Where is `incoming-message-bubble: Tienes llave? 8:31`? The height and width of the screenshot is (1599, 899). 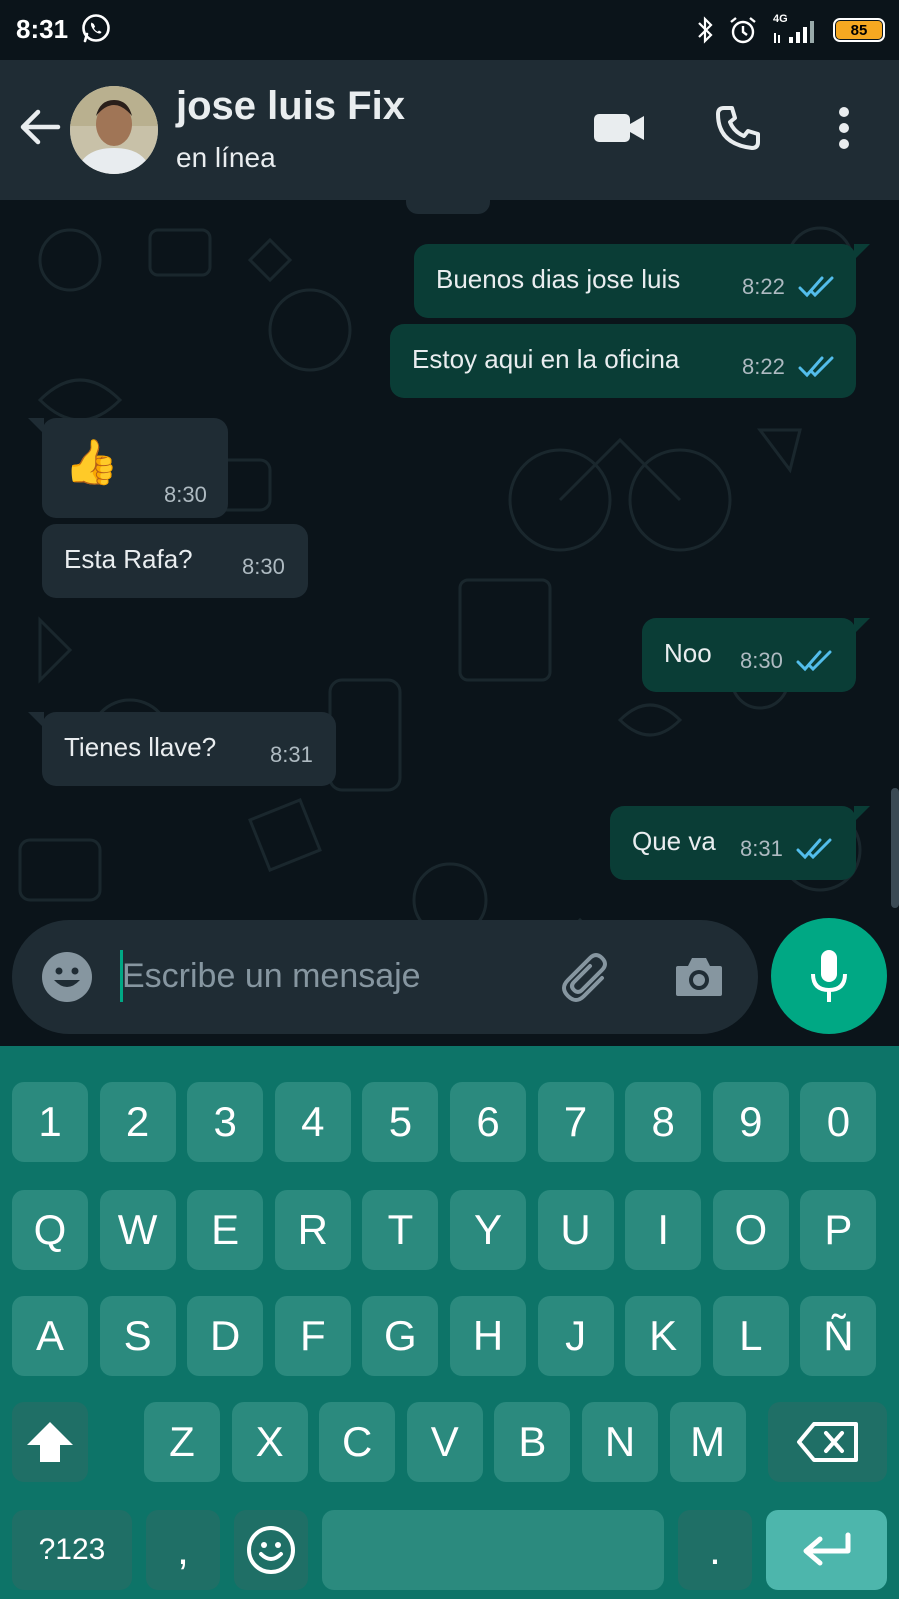
incoming-message-bubble: Tienes llave? 8:31 is located at coordinates (182, 749).